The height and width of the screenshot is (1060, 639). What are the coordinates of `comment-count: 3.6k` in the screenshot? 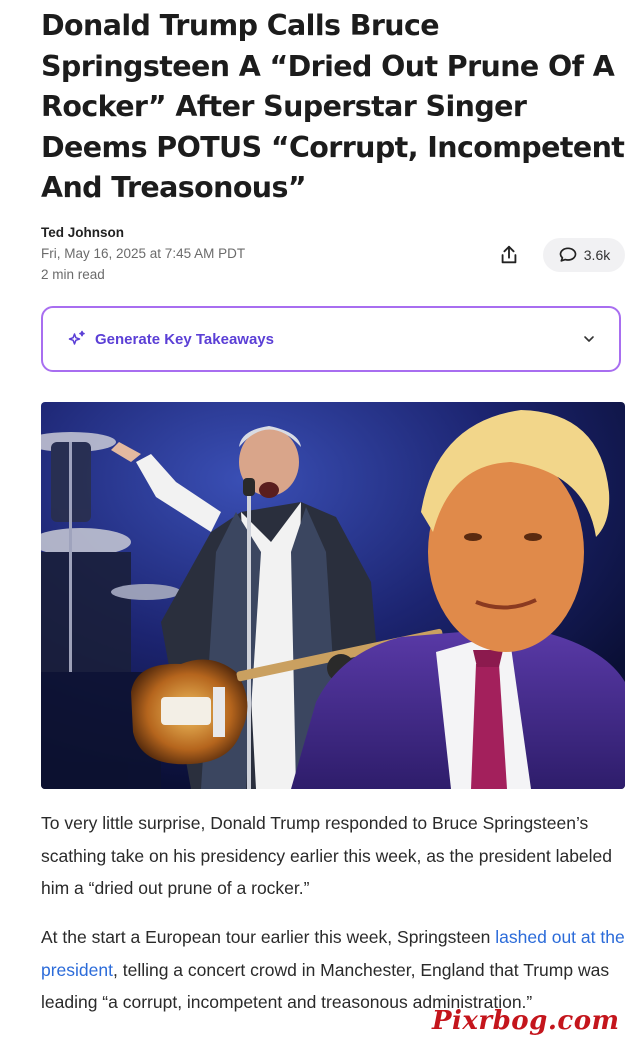 It's located at (597, 255).